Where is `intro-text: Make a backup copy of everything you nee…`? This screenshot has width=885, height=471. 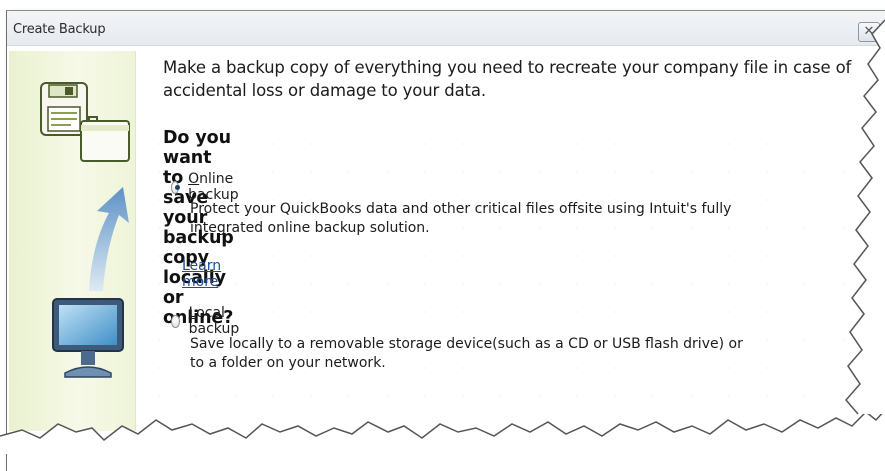
intro-text: Make a backup copy of everything you nee… is located at coordinates (507, 79).